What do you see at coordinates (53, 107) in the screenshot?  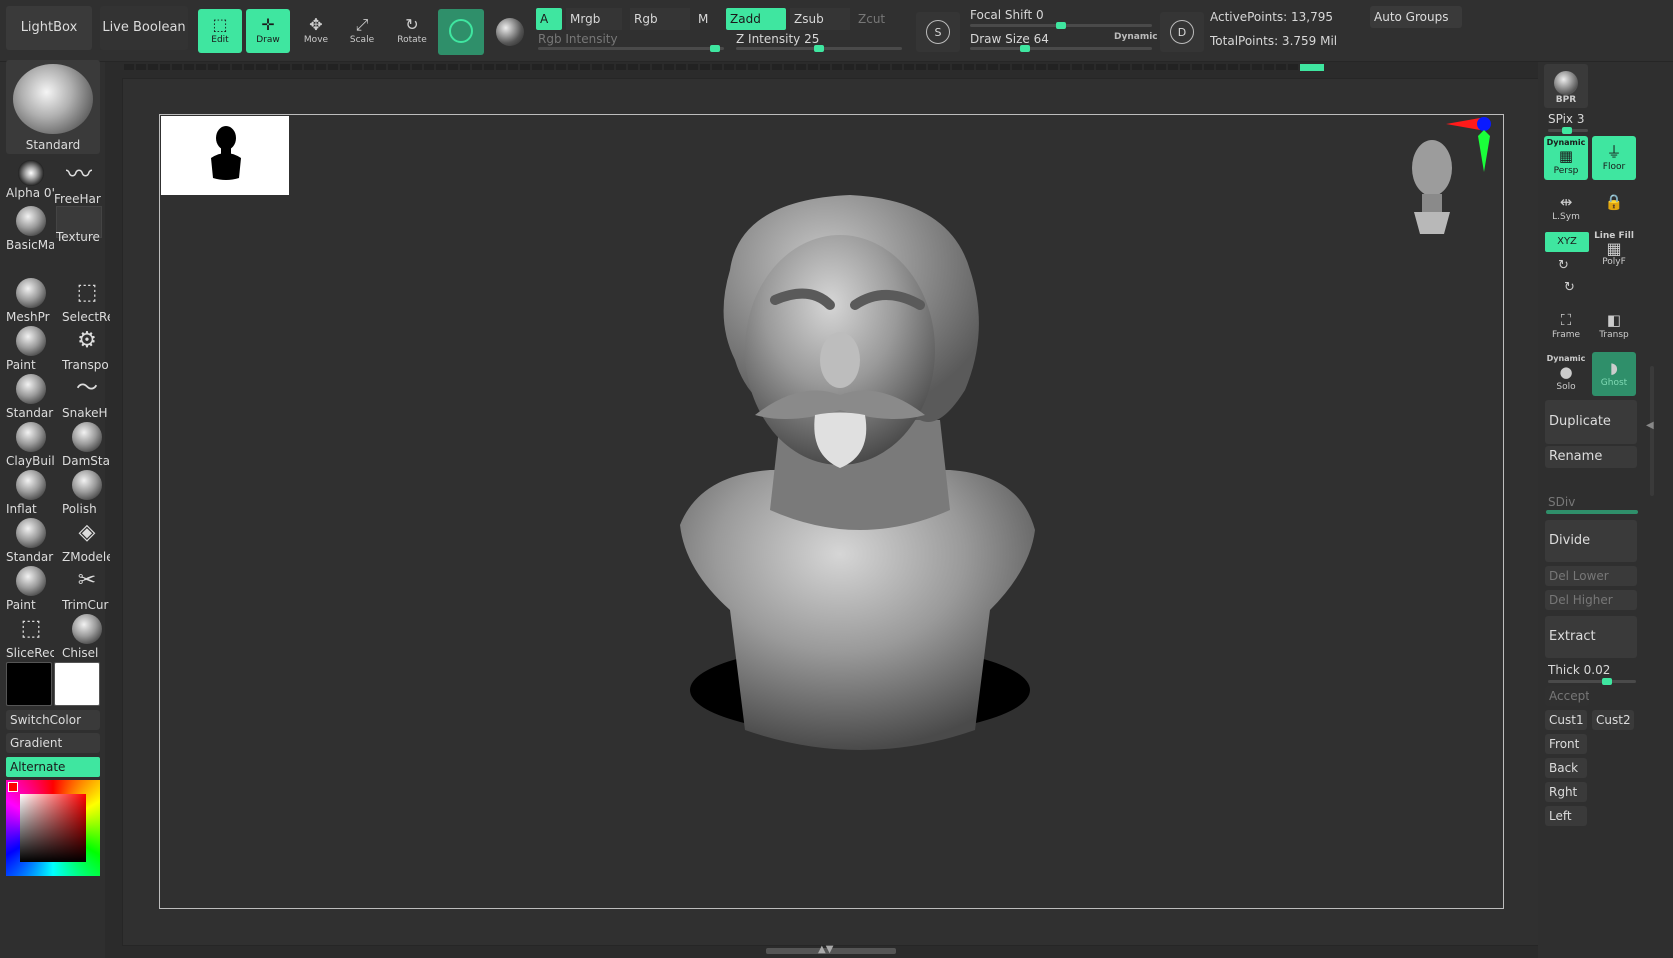 I see `current-brush-button: Standard` at bounding box center [53, 107].